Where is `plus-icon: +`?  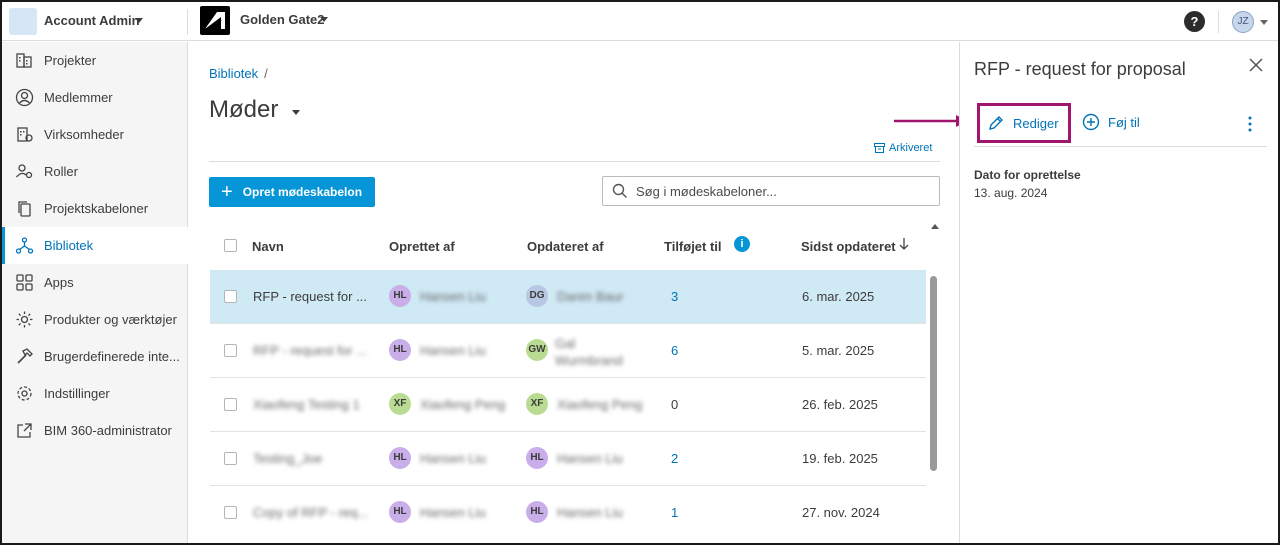
plus-icon: + is located at coordinates (227, 192).